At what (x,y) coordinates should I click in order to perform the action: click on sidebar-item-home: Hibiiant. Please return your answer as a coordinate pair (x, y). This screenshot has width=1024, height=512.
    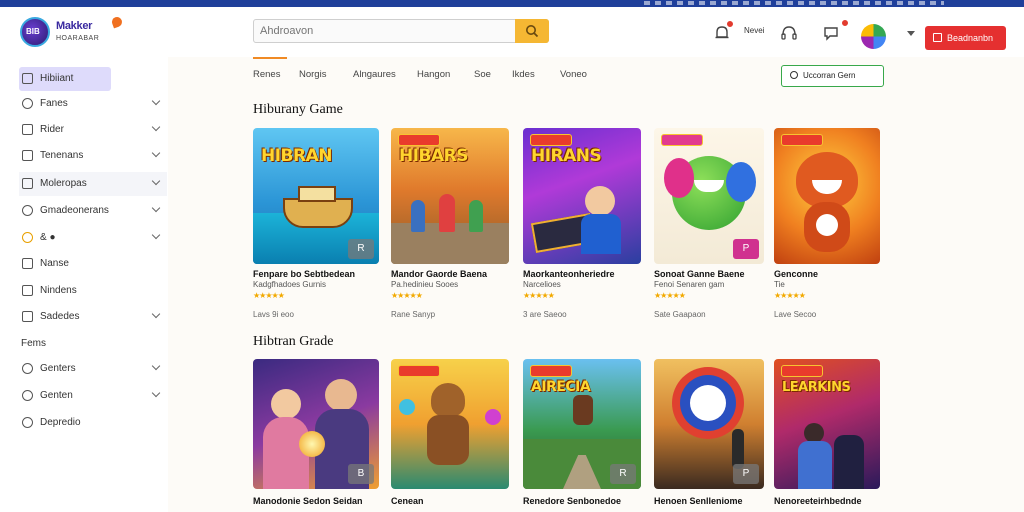
    Looking at the image, I should click on (65, 79).